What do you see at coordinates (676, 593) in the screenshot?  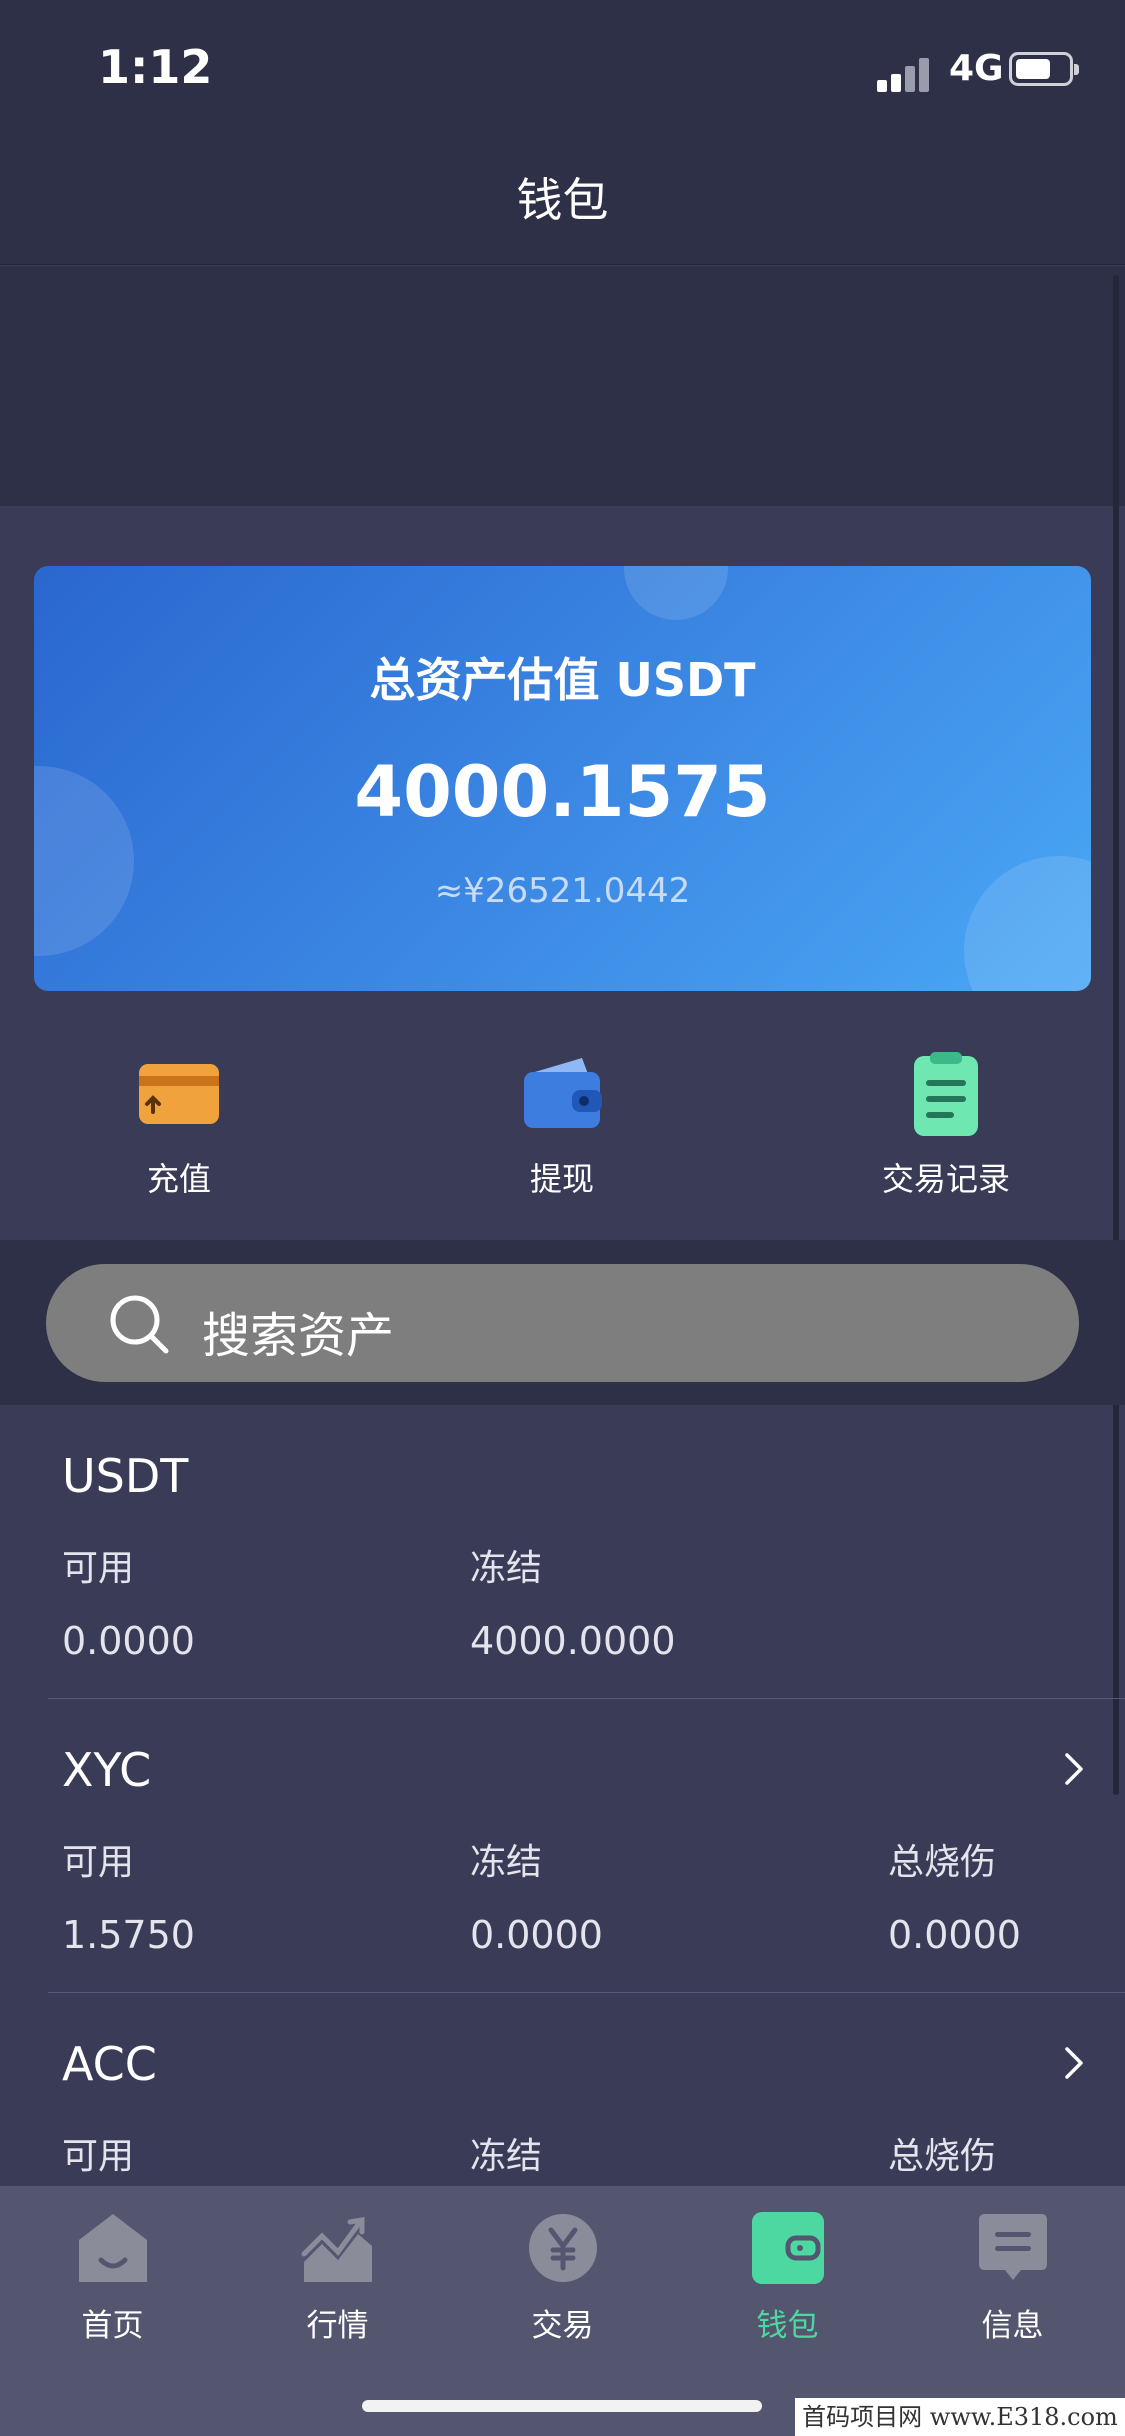 I see `card-decoration` at bounding box center [676, 593].